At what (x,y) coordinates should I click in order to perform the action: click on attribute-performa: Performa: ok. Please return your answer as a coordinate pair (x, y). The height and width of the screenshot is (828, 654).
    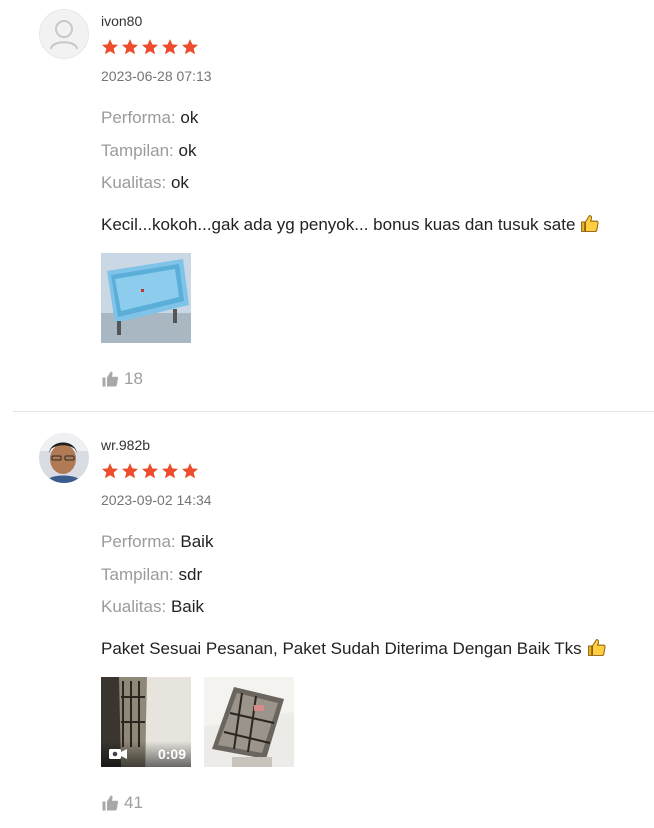
    Looking at the image, I should click on (149, 118).